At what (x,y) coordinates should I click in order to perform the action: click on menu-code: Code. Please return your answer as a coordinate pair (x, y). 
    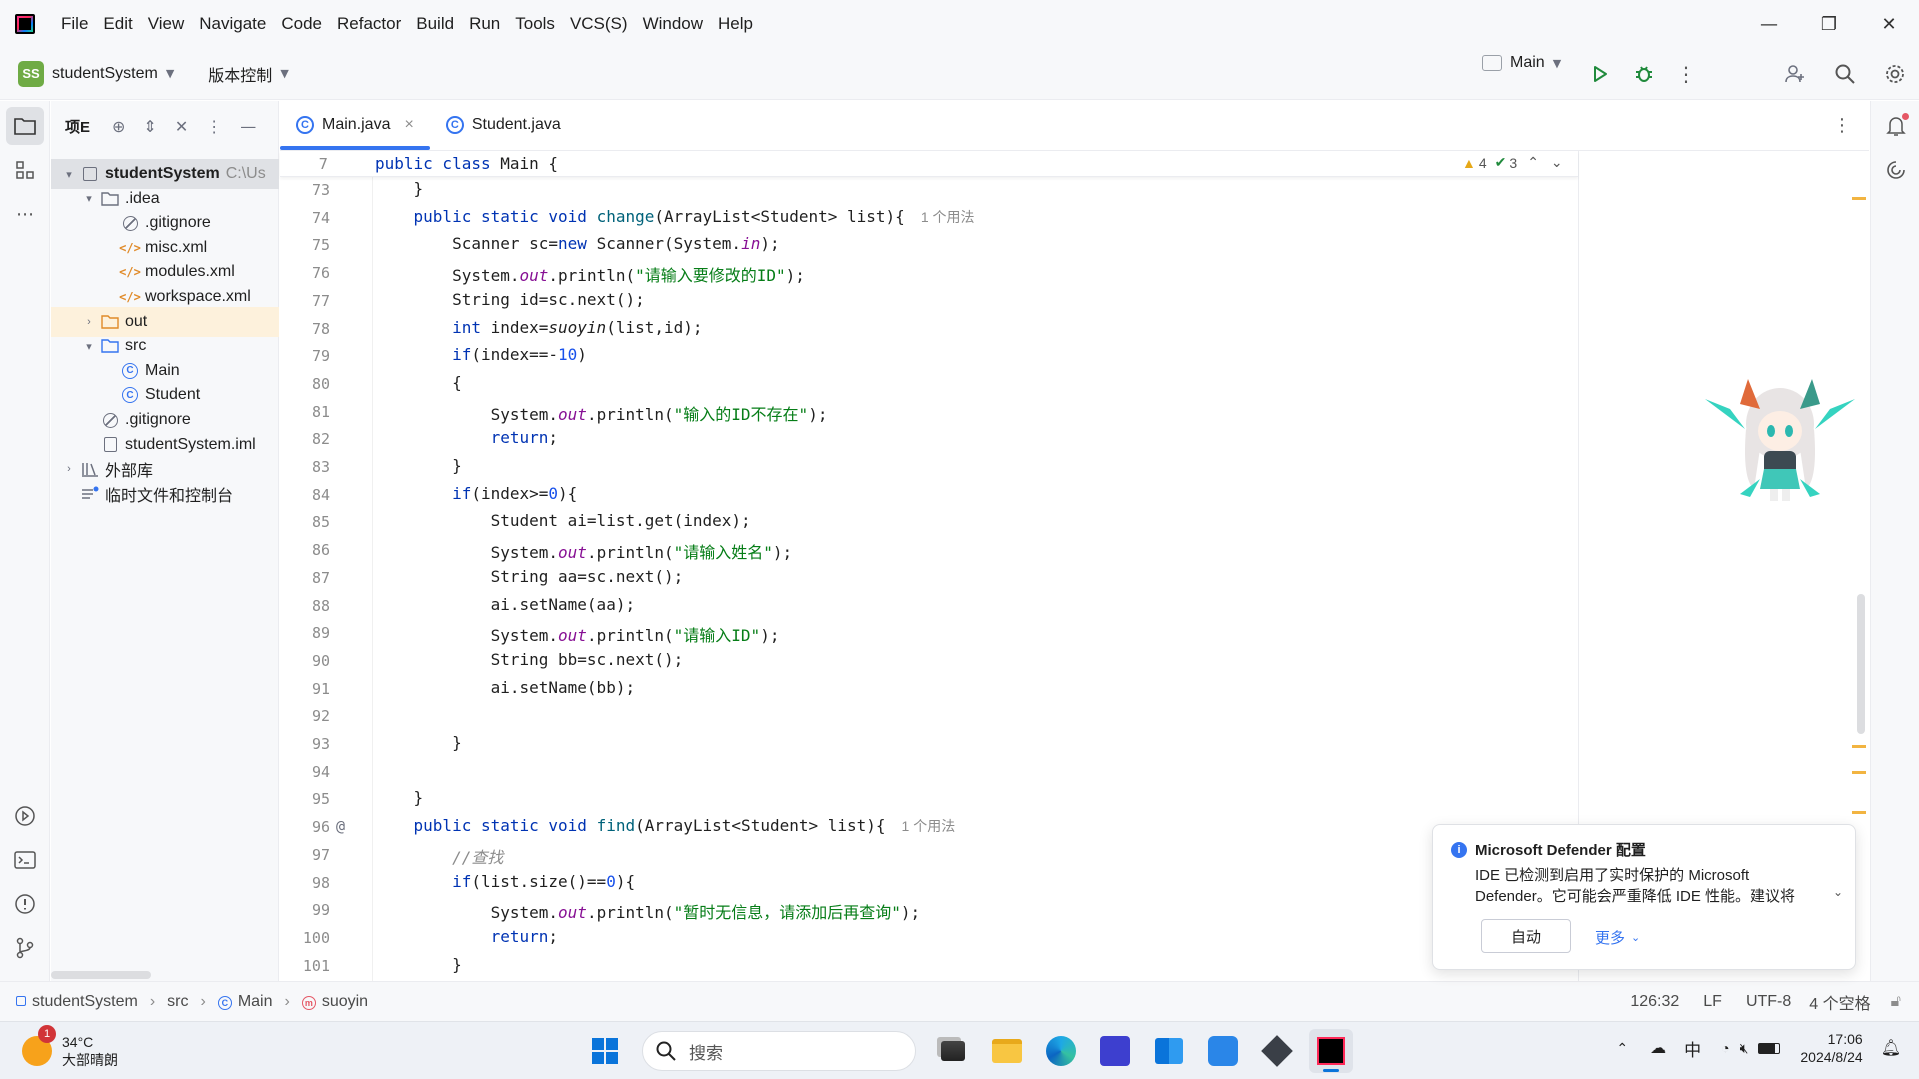
    Looking at the image, I should click on (301, 24).